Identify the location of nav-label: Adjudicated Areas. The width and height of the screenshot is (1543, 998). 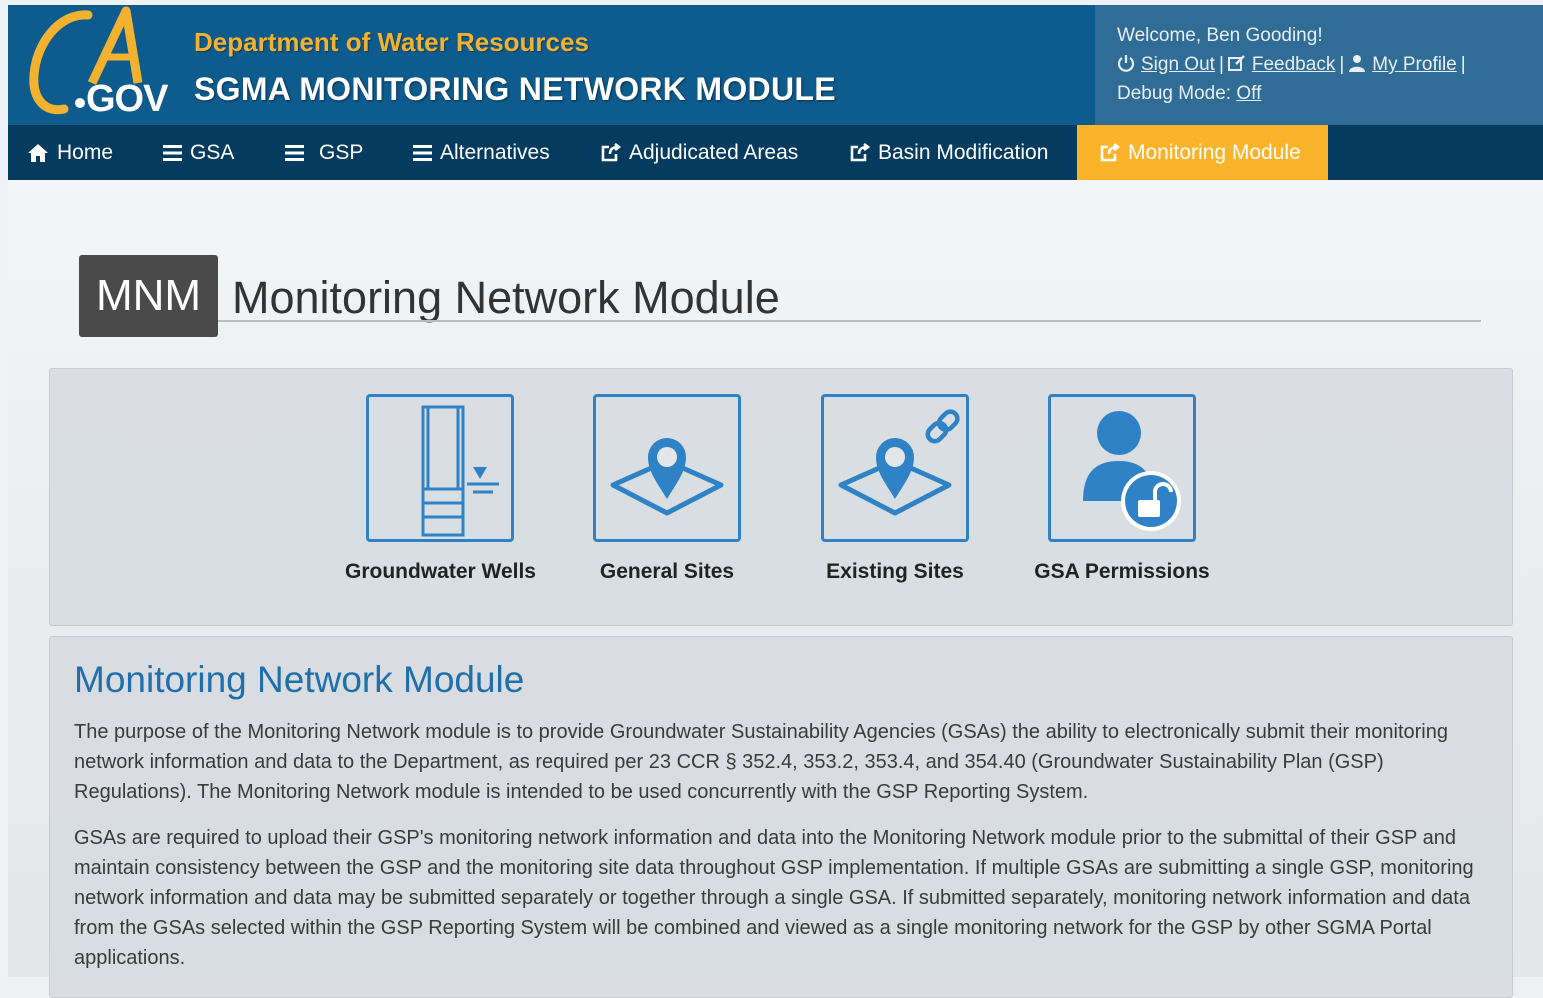
(714, 152).